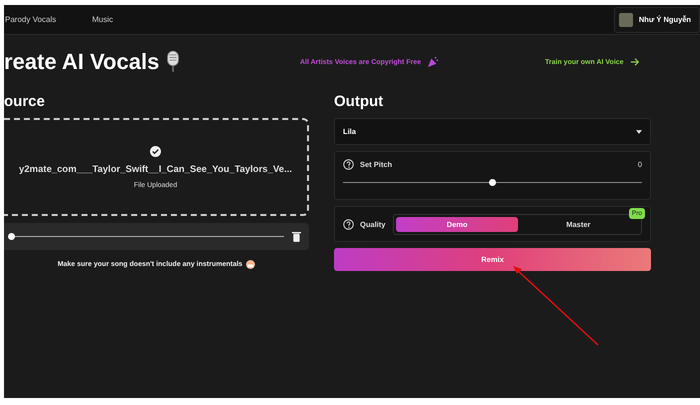 The image size is (700, 405). What do you see at coordinates (359, 101) in the screenshot?
I see `section-heading: Output` at bounding box center [359, 101].